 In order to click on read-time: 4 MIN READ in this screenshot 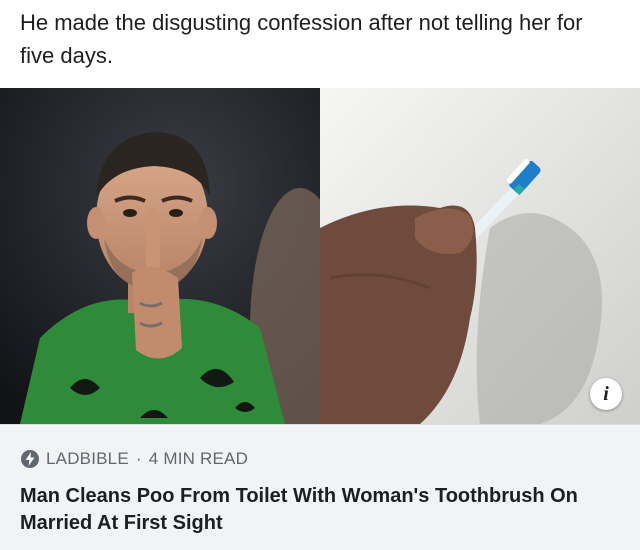, I will do `click(198, 458)`.